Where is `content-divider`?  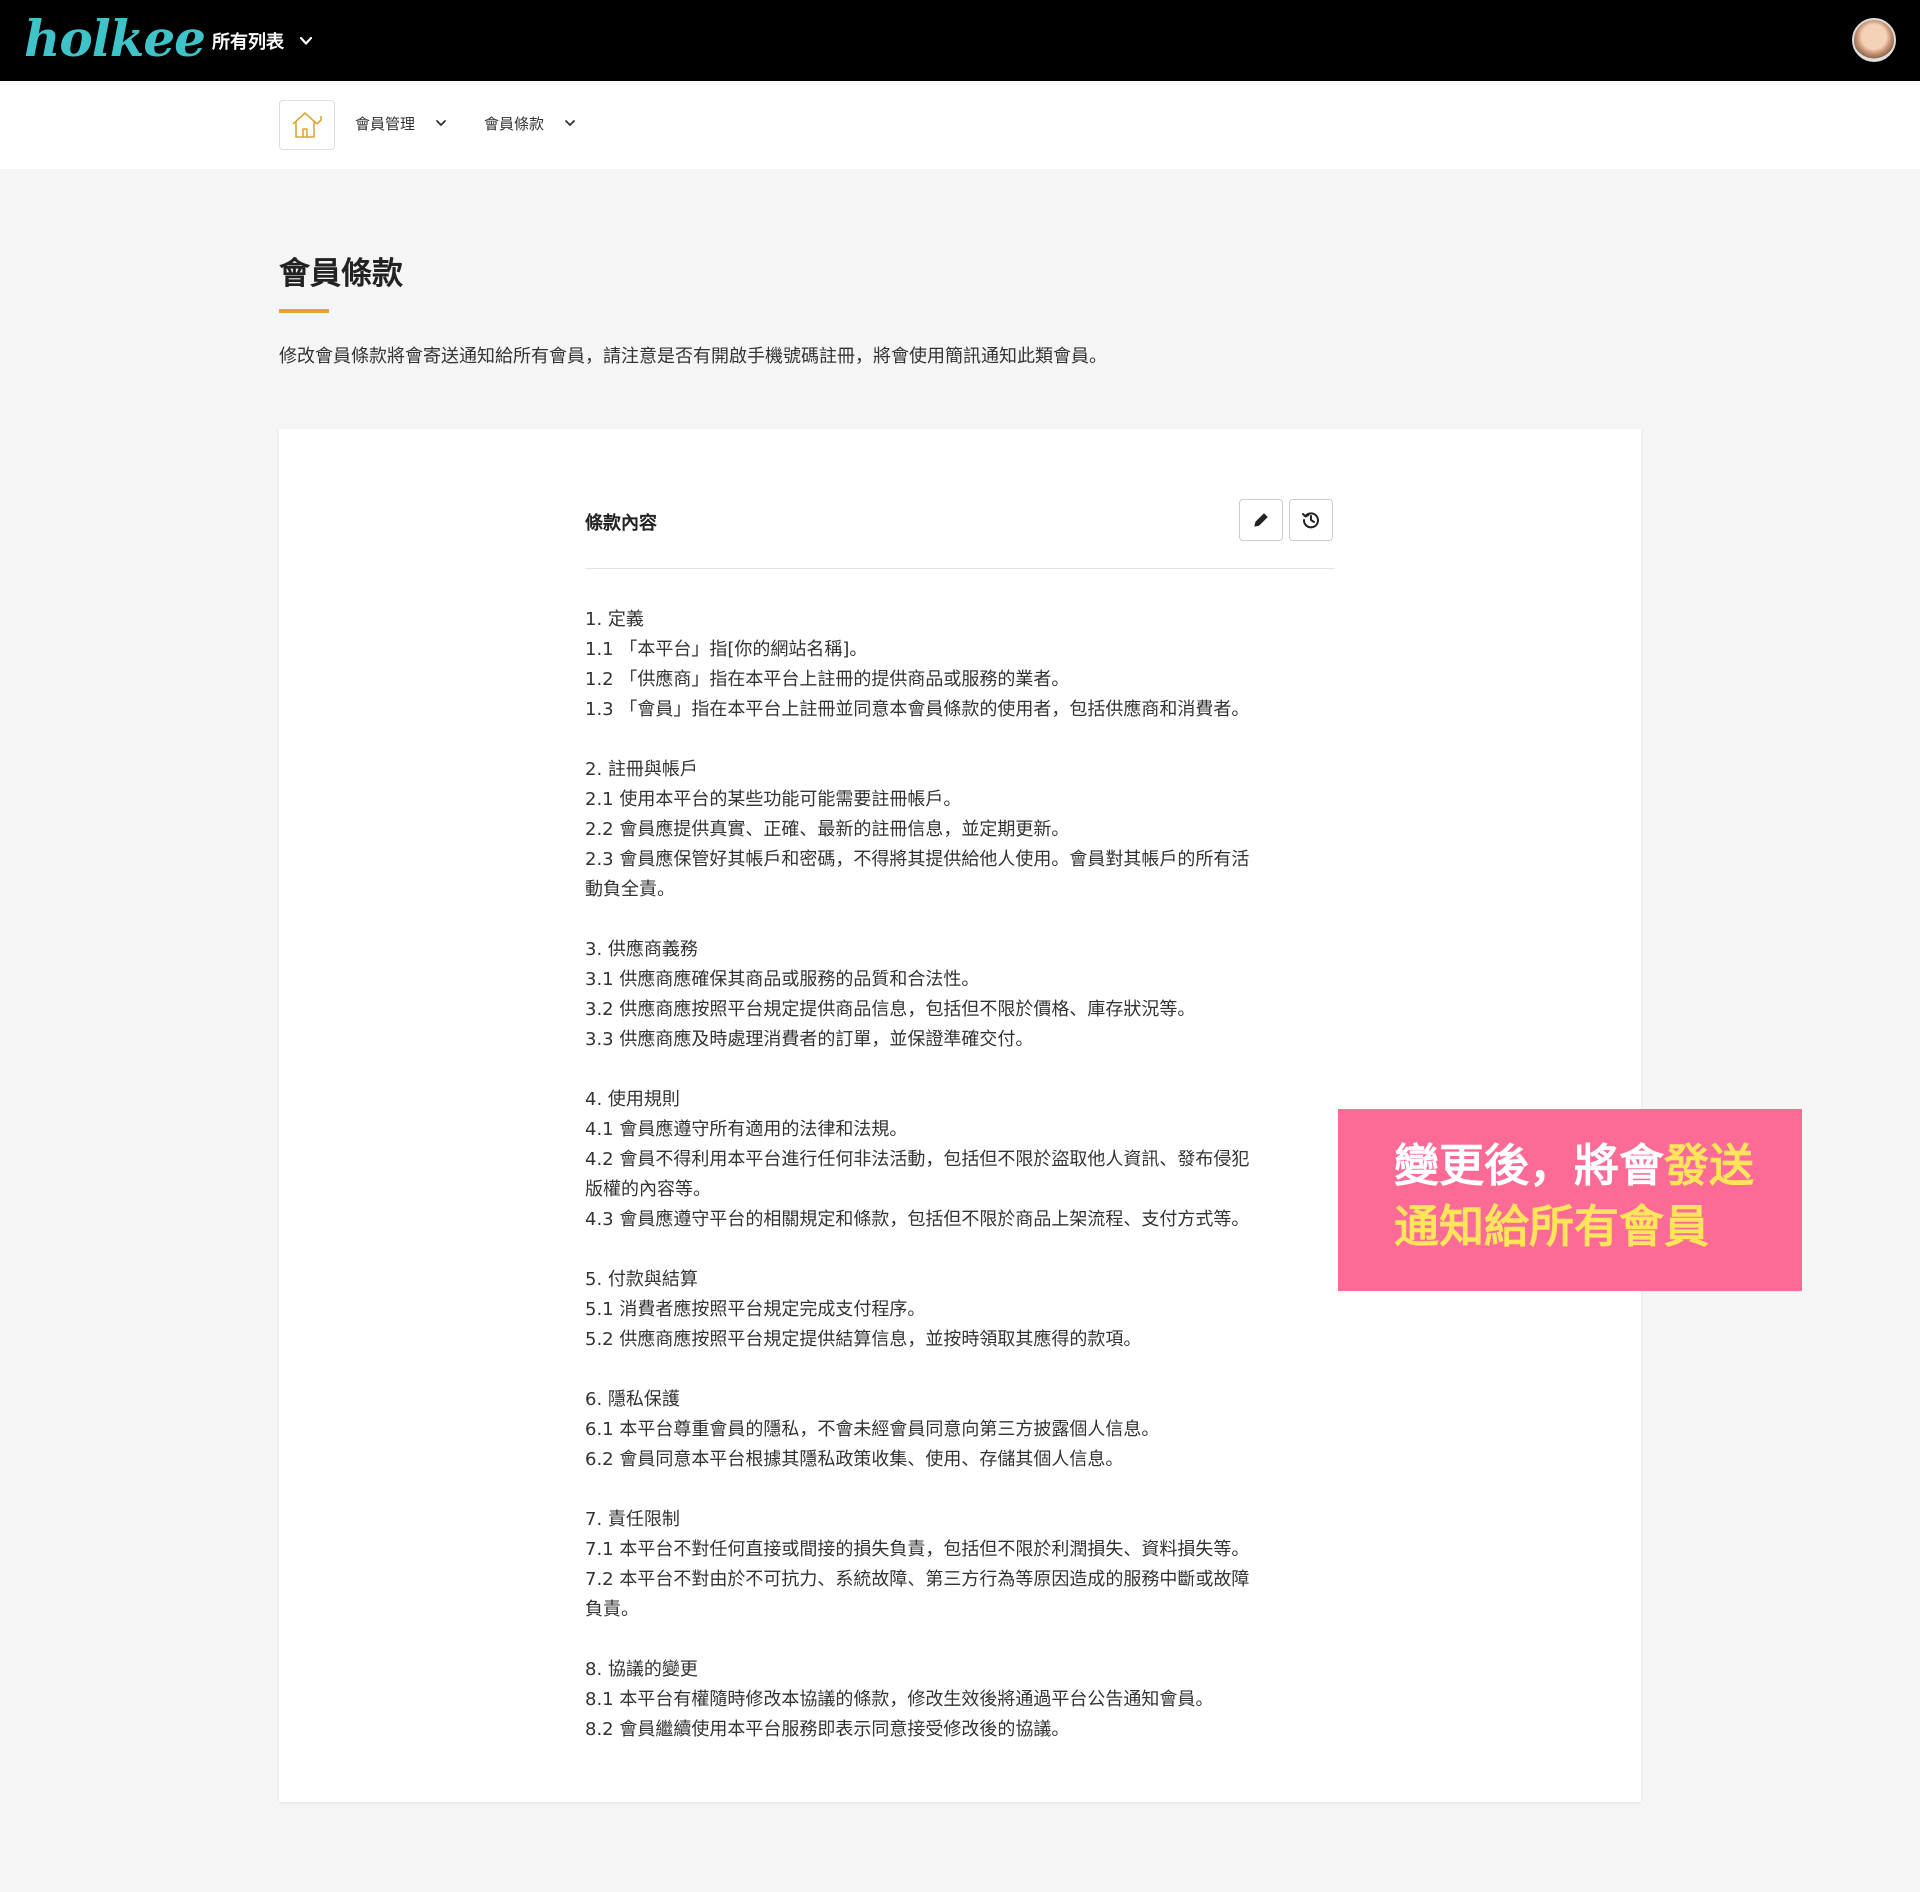 content-divider is located at coordinates (960, 568).